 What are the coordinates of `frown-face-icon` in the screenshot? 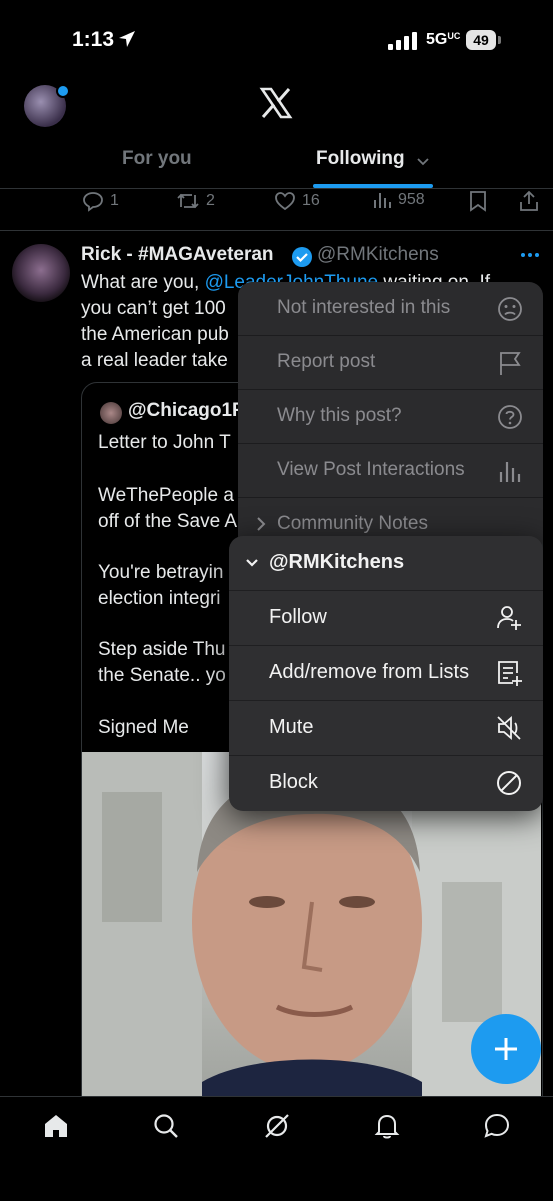 It's located at (510, 309).